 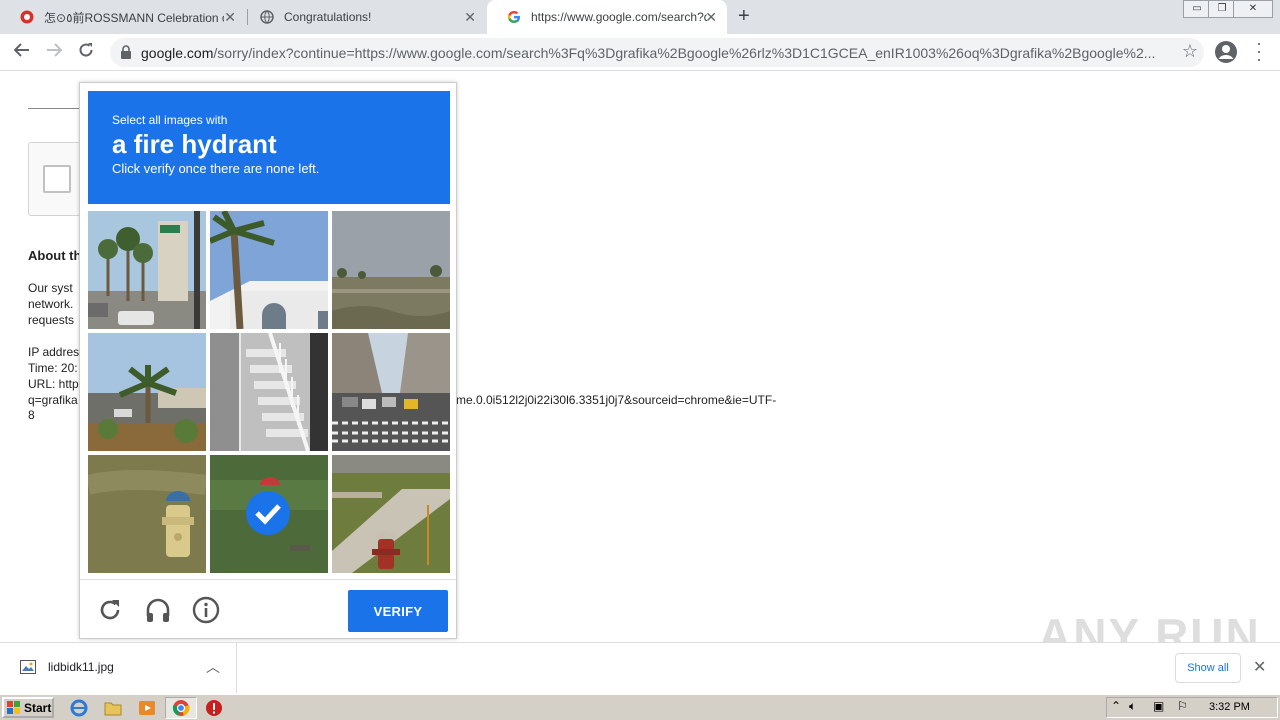 What do you see at coordinates (79, 708) in the screenshot?
I see `internet-explorer-icon` at bounding box center [79, 708].